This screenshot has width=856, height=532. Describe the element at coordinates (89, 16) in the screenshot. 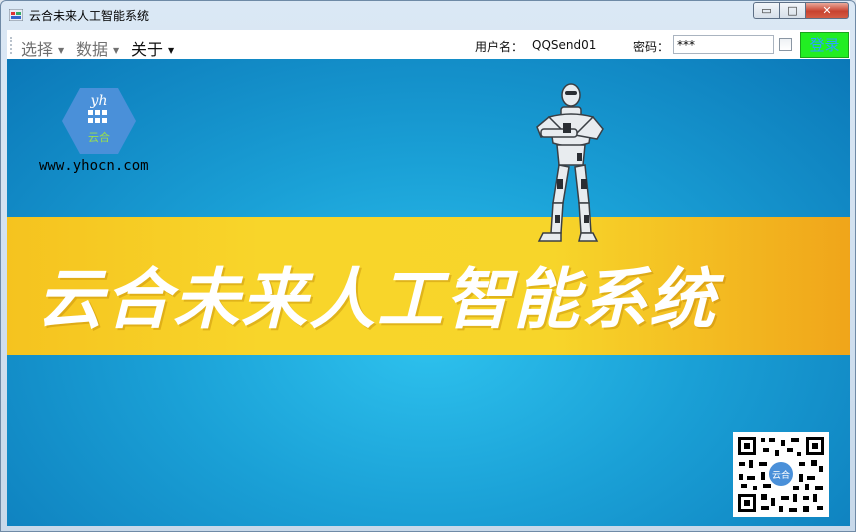

I see `window-title: 云合未来人工智能系统` at that location.